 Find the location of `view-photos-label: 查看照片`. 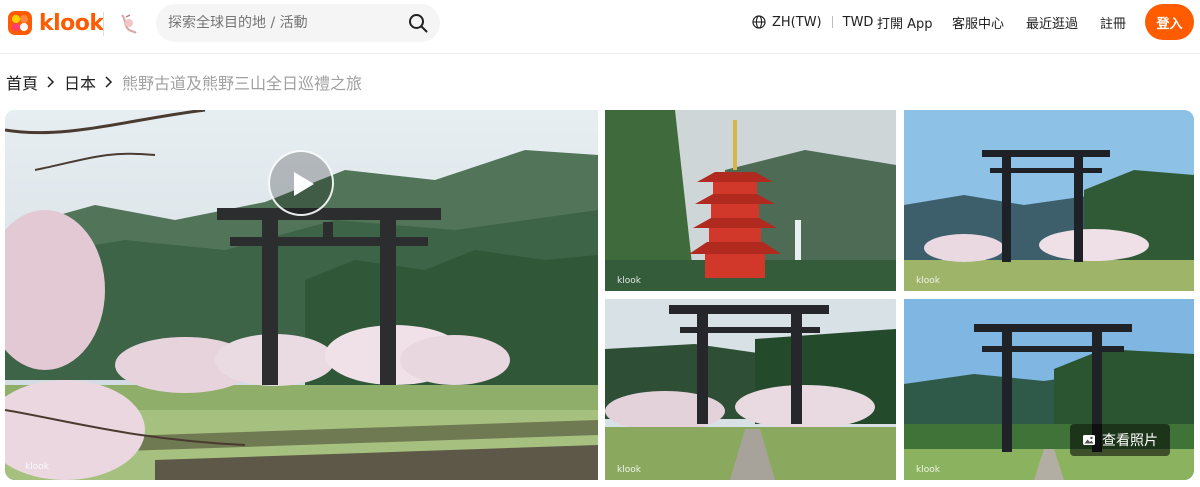

view-photos-label: 查看照片 is located at coordinates (1130, 441).